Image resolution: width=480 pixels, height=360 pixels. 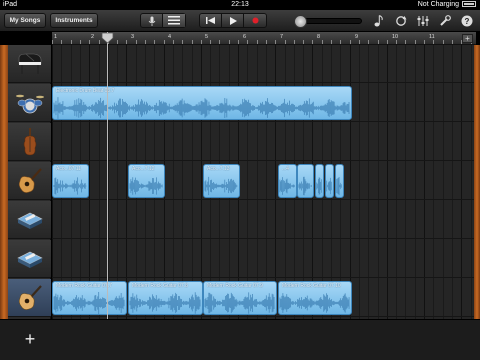 I want to click on battery-status: Not Charging, so click(x=447, y=5).